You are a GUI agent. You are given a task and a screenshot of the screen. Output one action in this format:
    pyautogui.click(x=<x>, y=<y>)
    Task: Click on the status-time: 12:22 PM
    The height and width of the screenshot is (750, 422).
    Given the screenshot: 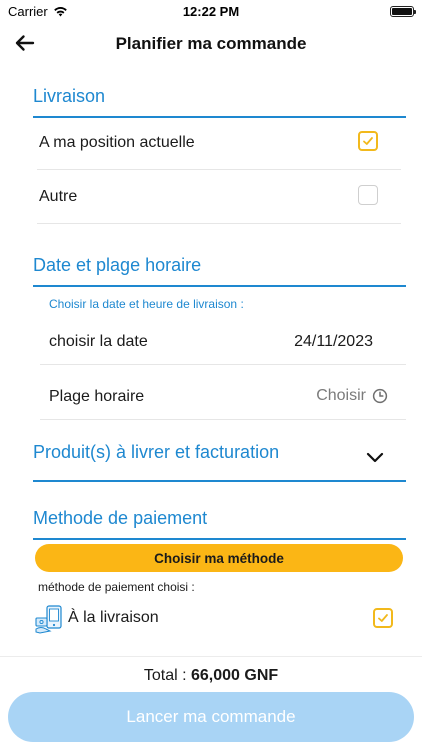 What is the action you would take?
    pyautogui.click(x=211, y=11)
    